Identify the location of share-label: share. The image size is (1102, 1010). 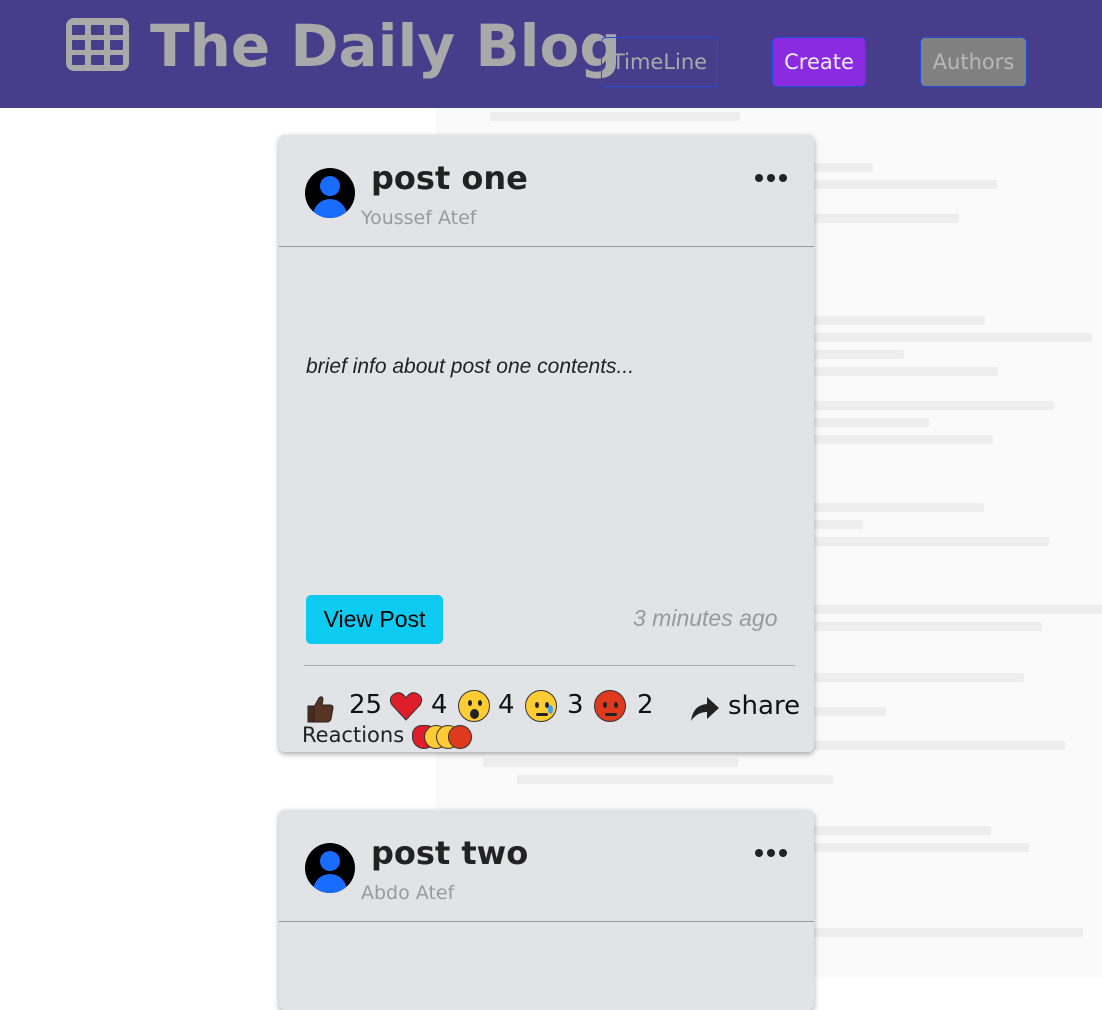
(764, 706).